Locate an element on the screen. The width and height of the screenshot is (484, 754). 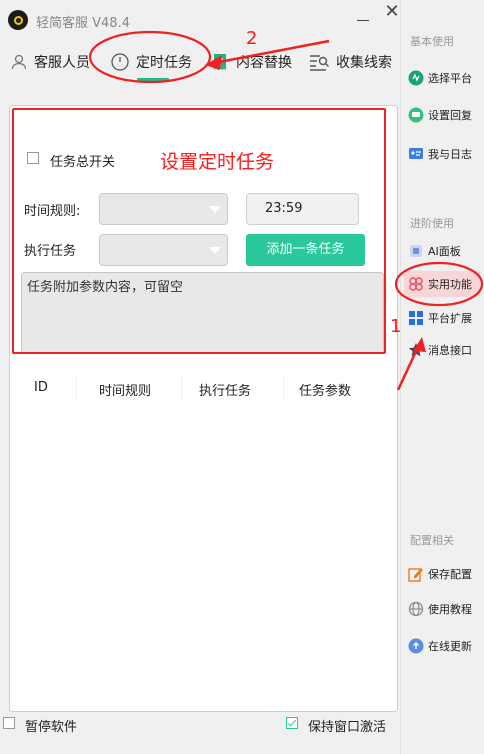
active-tab-indicator is located at coordinates (153, 79).